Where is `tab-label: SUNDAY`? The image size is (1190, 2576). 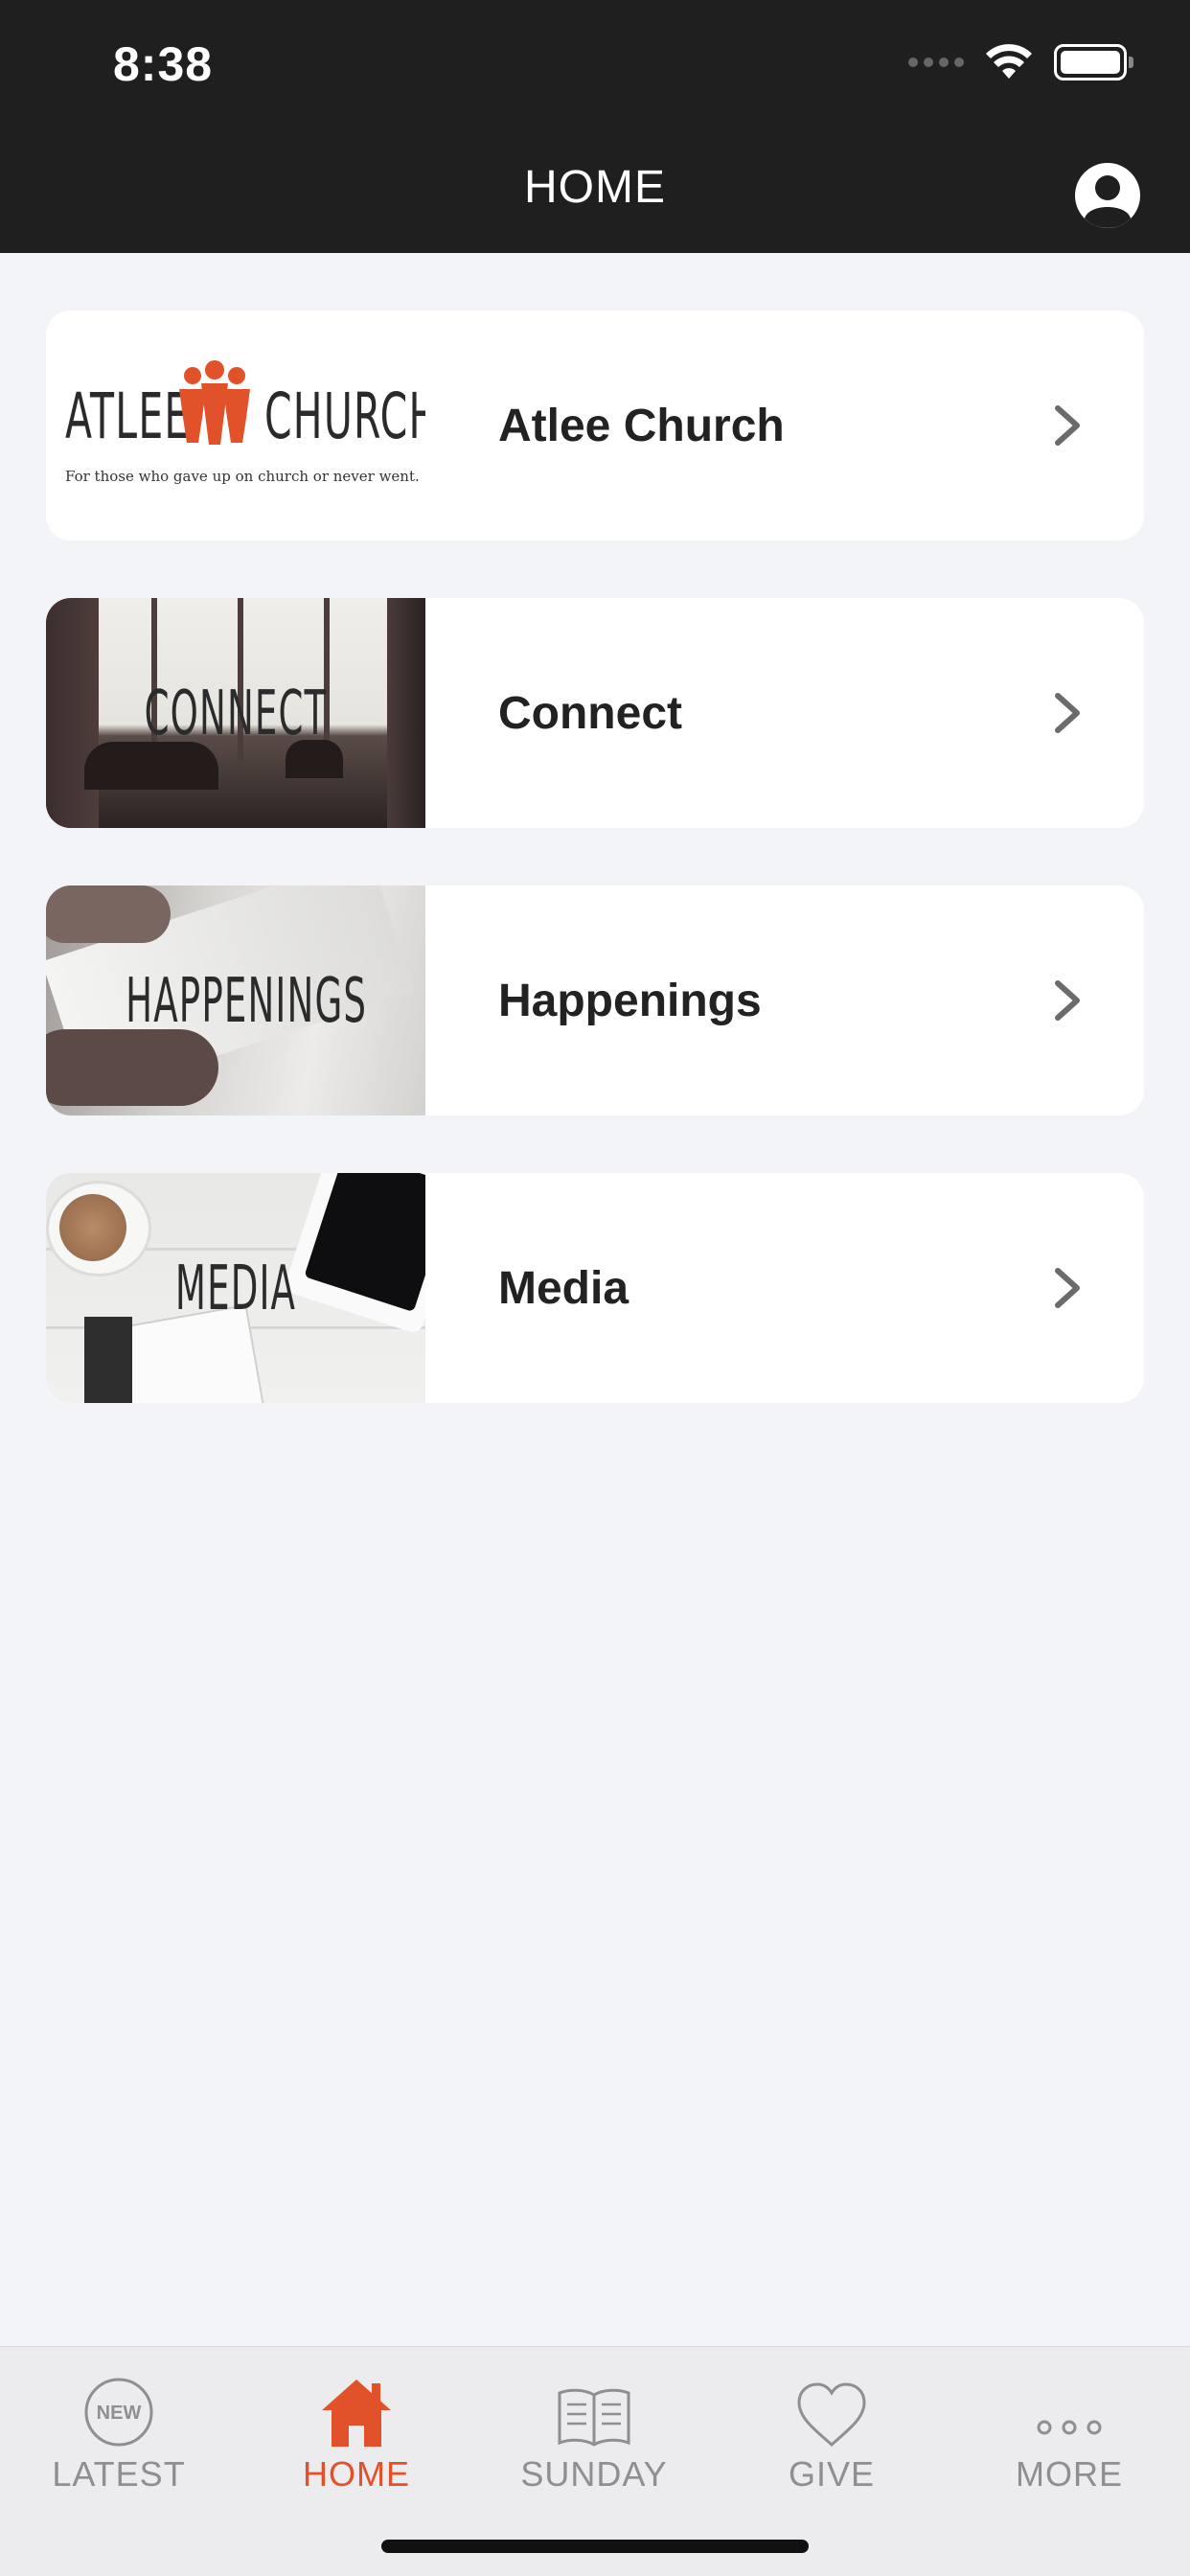 tab-label: SUNDAY is located at coordinates (594, 2474).